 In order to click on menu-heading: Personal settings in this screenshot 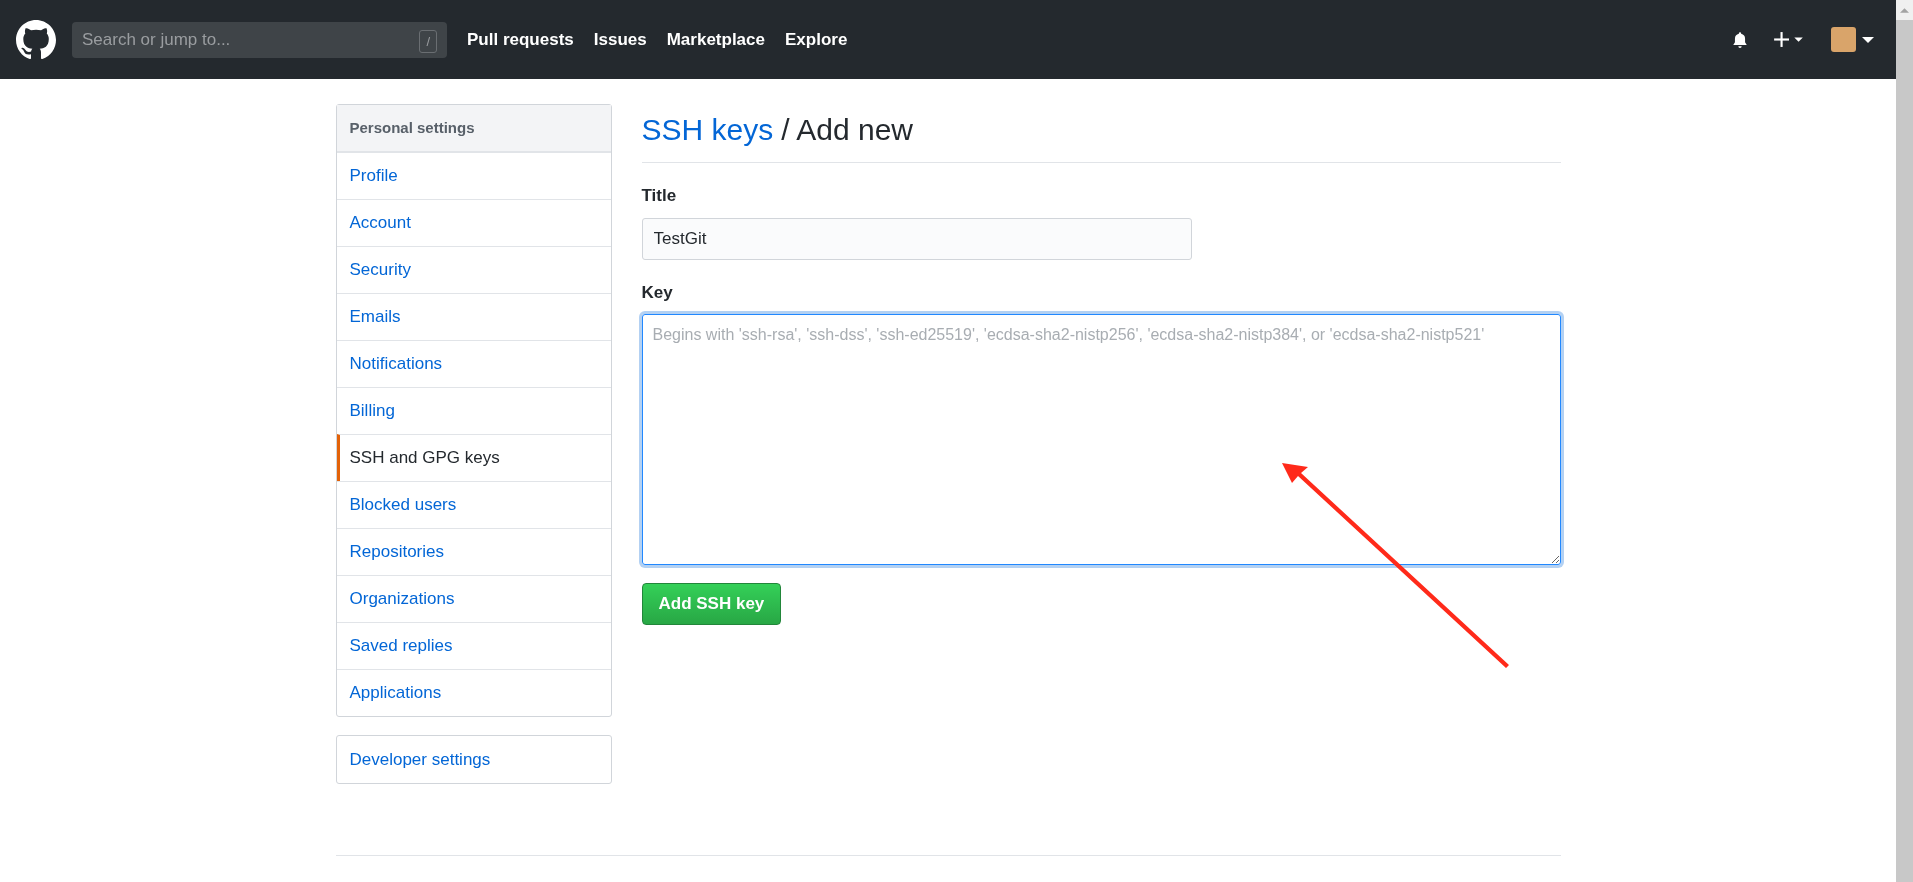, I will do `click(473, 128)`.